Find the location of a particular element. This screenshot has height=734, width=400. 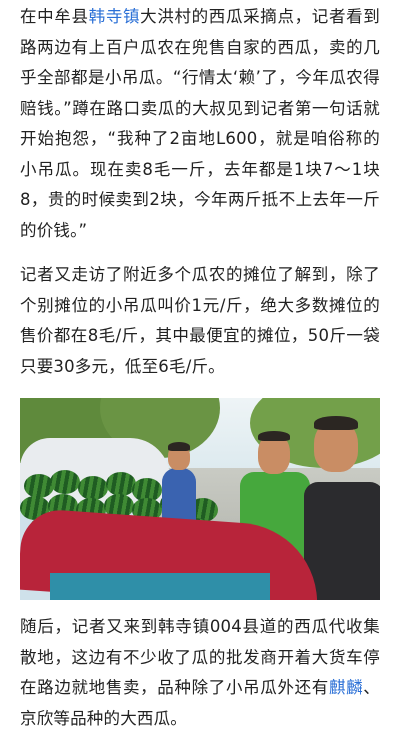

link-qilin: 麒麟 is located at coordinates (346, 687).